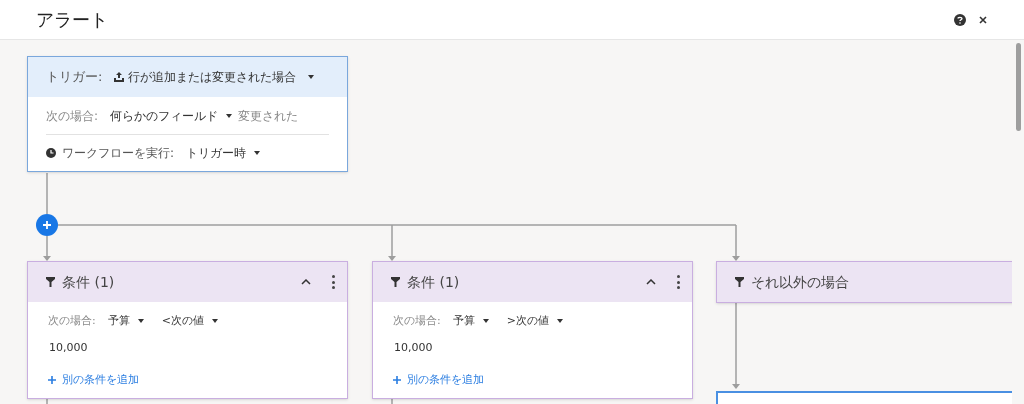 The width and height of the screenshot is (1024, 404). I want to click on else-title: それ以外の場合, so click(800, 282).